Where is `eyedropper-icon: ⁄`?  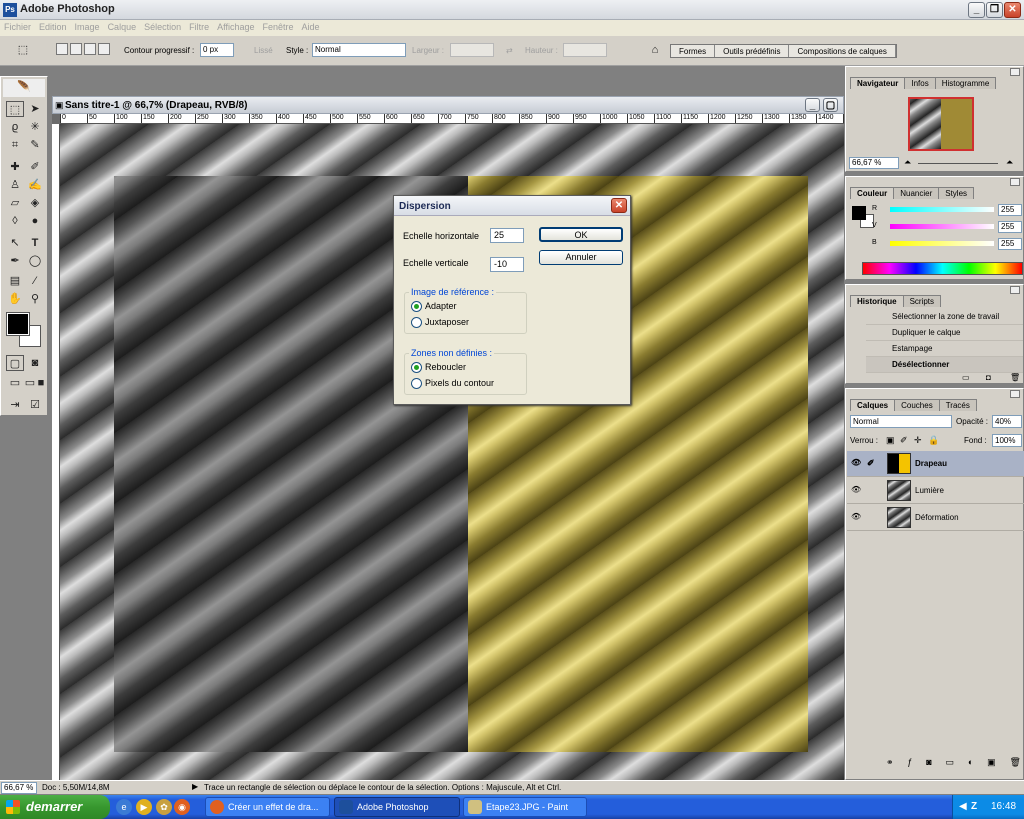
eyedropper-icon: ⁄ is located at coordinates (35, 281).